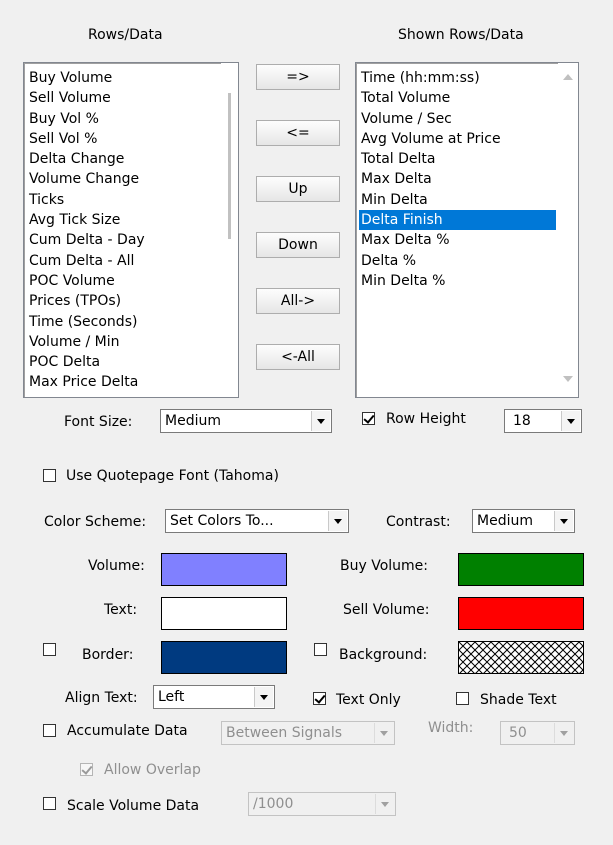 Image resolution: width=613 pixels, height=845 pixels. I want to click on scale-volume-select: /1000, so click(322, 804).